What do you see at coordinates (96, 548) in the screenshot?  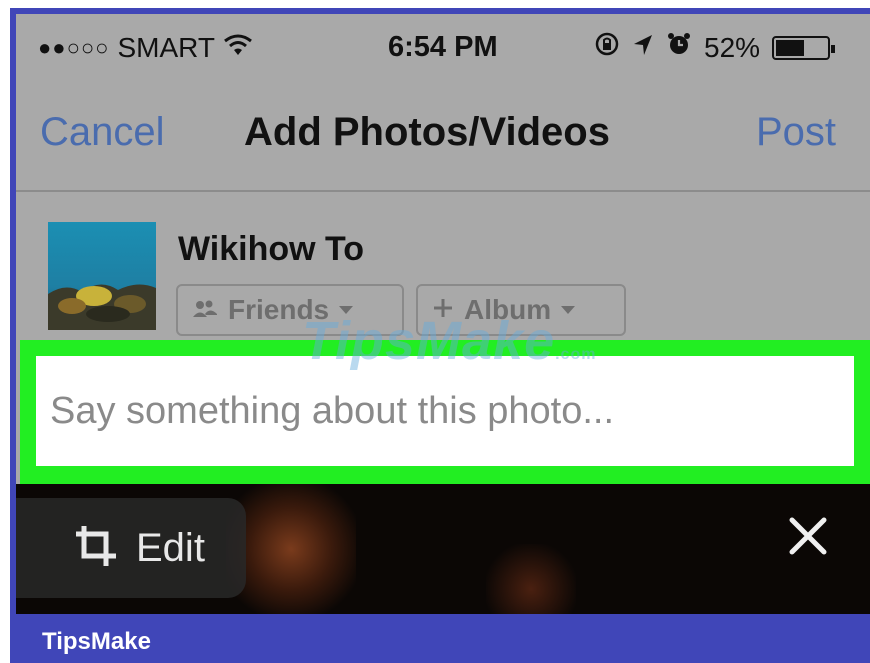 I see `crop-icon` at bounding box center [96, 548].